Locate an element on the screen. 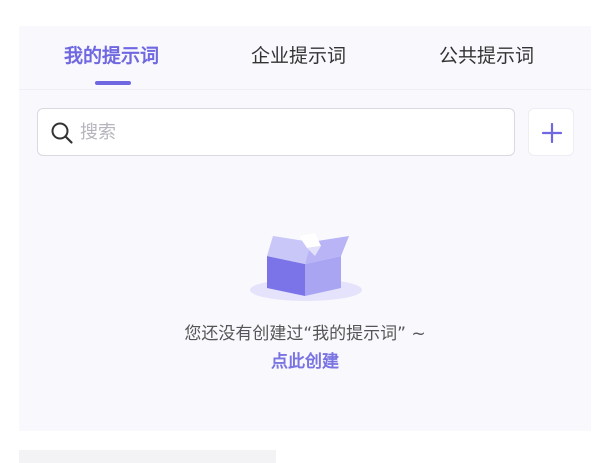 This screenshot has width=615, height=463. add-prompt-button is located at coordinates (551, 132).